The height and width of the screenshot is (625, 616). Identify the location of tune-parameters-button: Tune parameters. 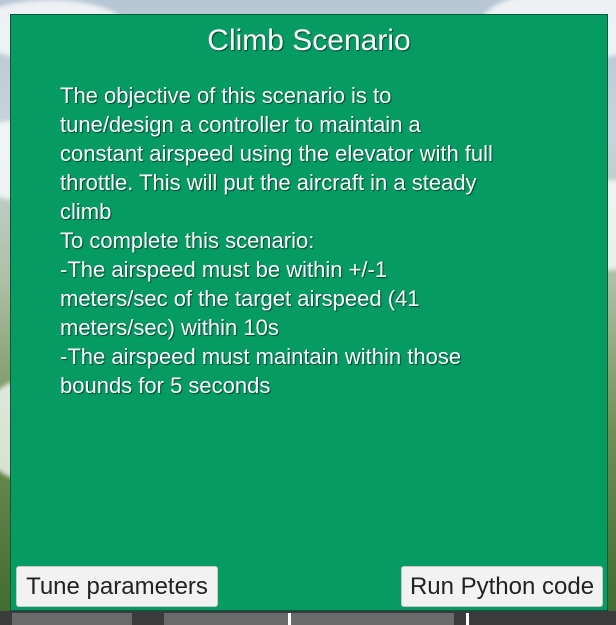
(117, 586).